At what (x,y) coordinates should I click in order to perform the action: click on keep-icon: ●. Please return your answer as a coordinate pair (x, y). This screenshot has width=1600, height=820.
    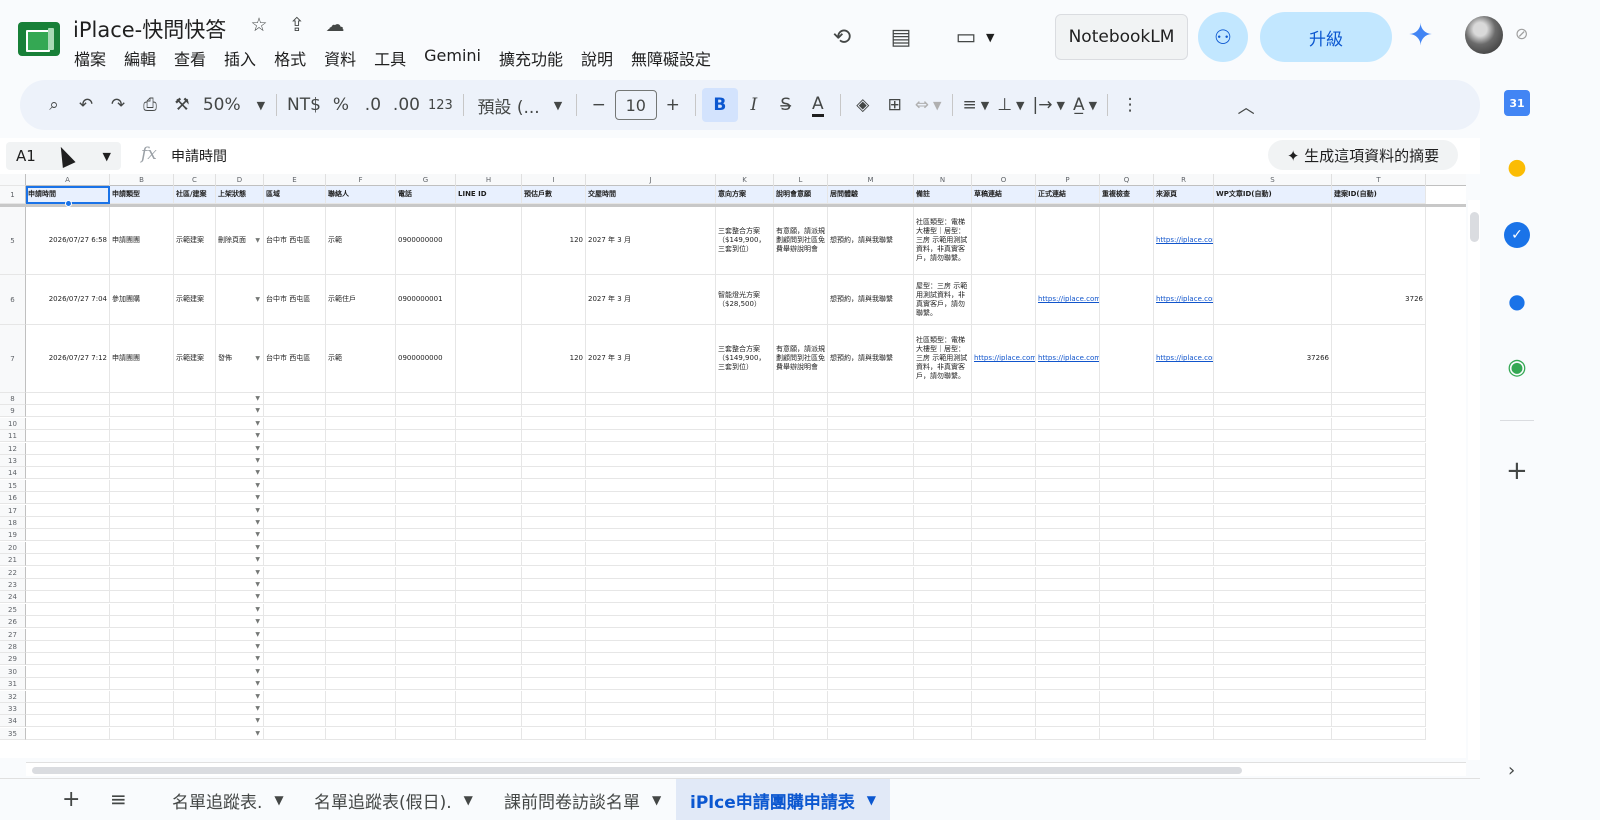
    Looking at the image, I should click on (1517, 167).